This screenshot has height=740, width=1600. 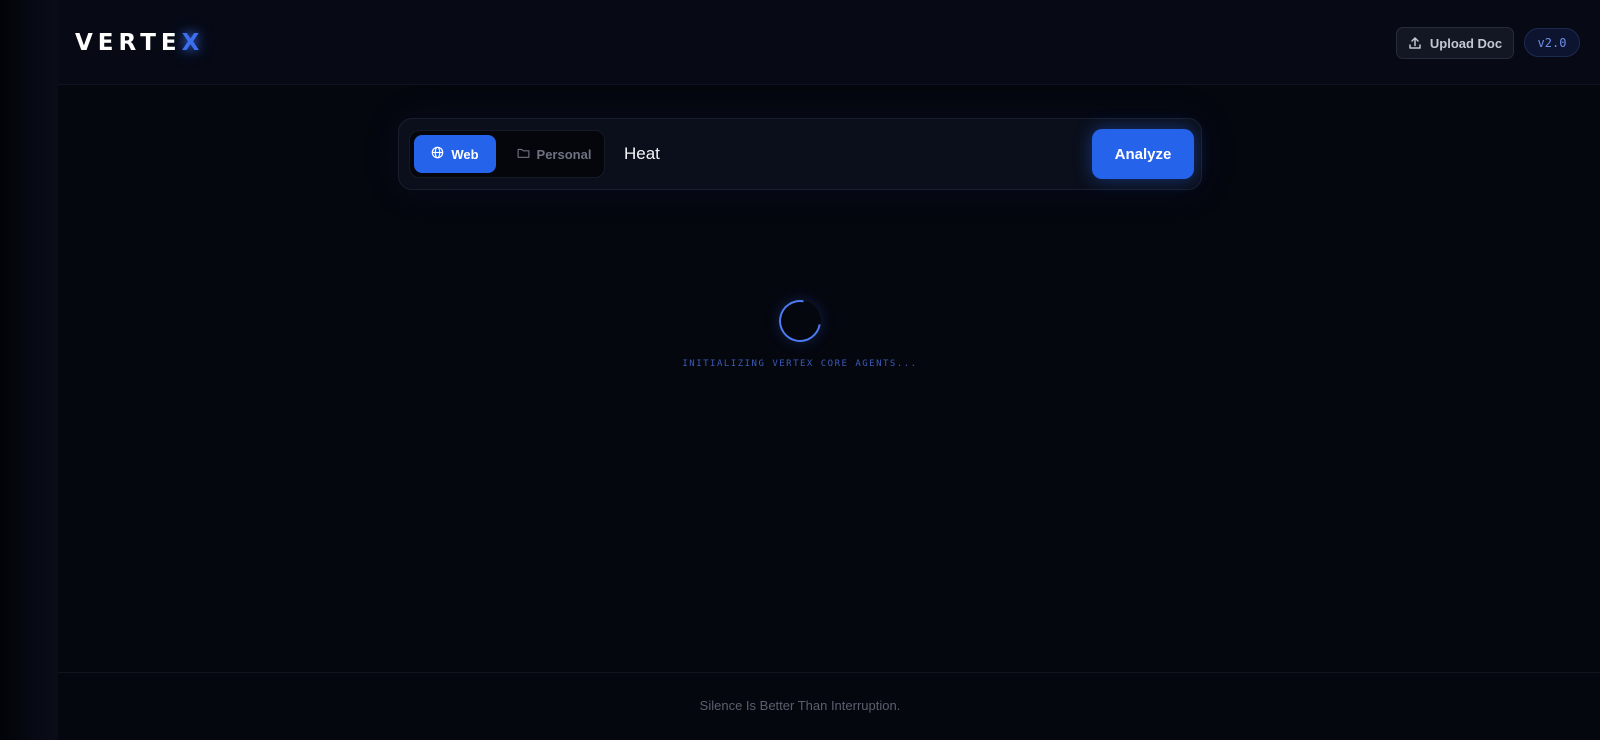 I want to click on analyze-button: Analyze, so click(x=1143, y=154).